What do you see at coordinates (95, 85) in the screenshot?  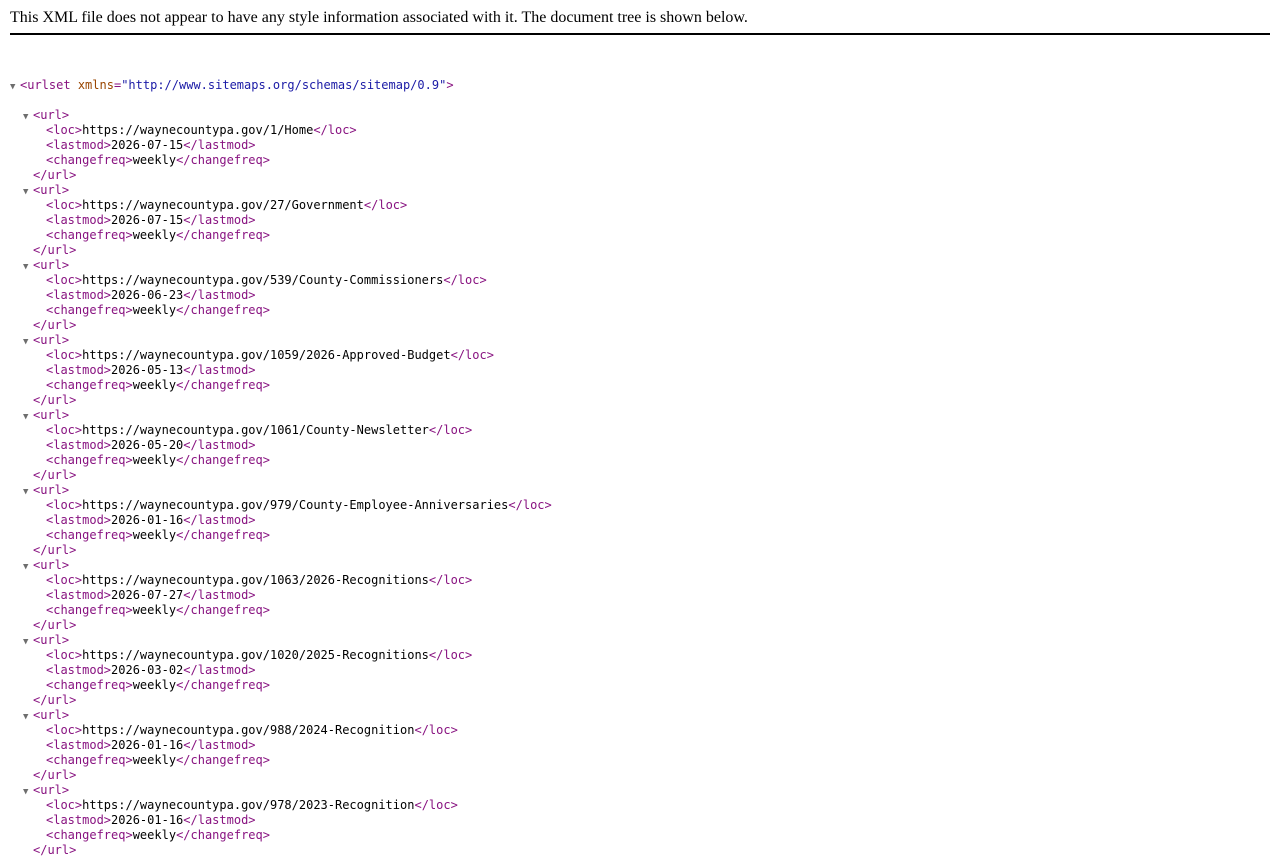 I see `xmlns-attribute-name: xmlns` at bounding box center [95, 85].